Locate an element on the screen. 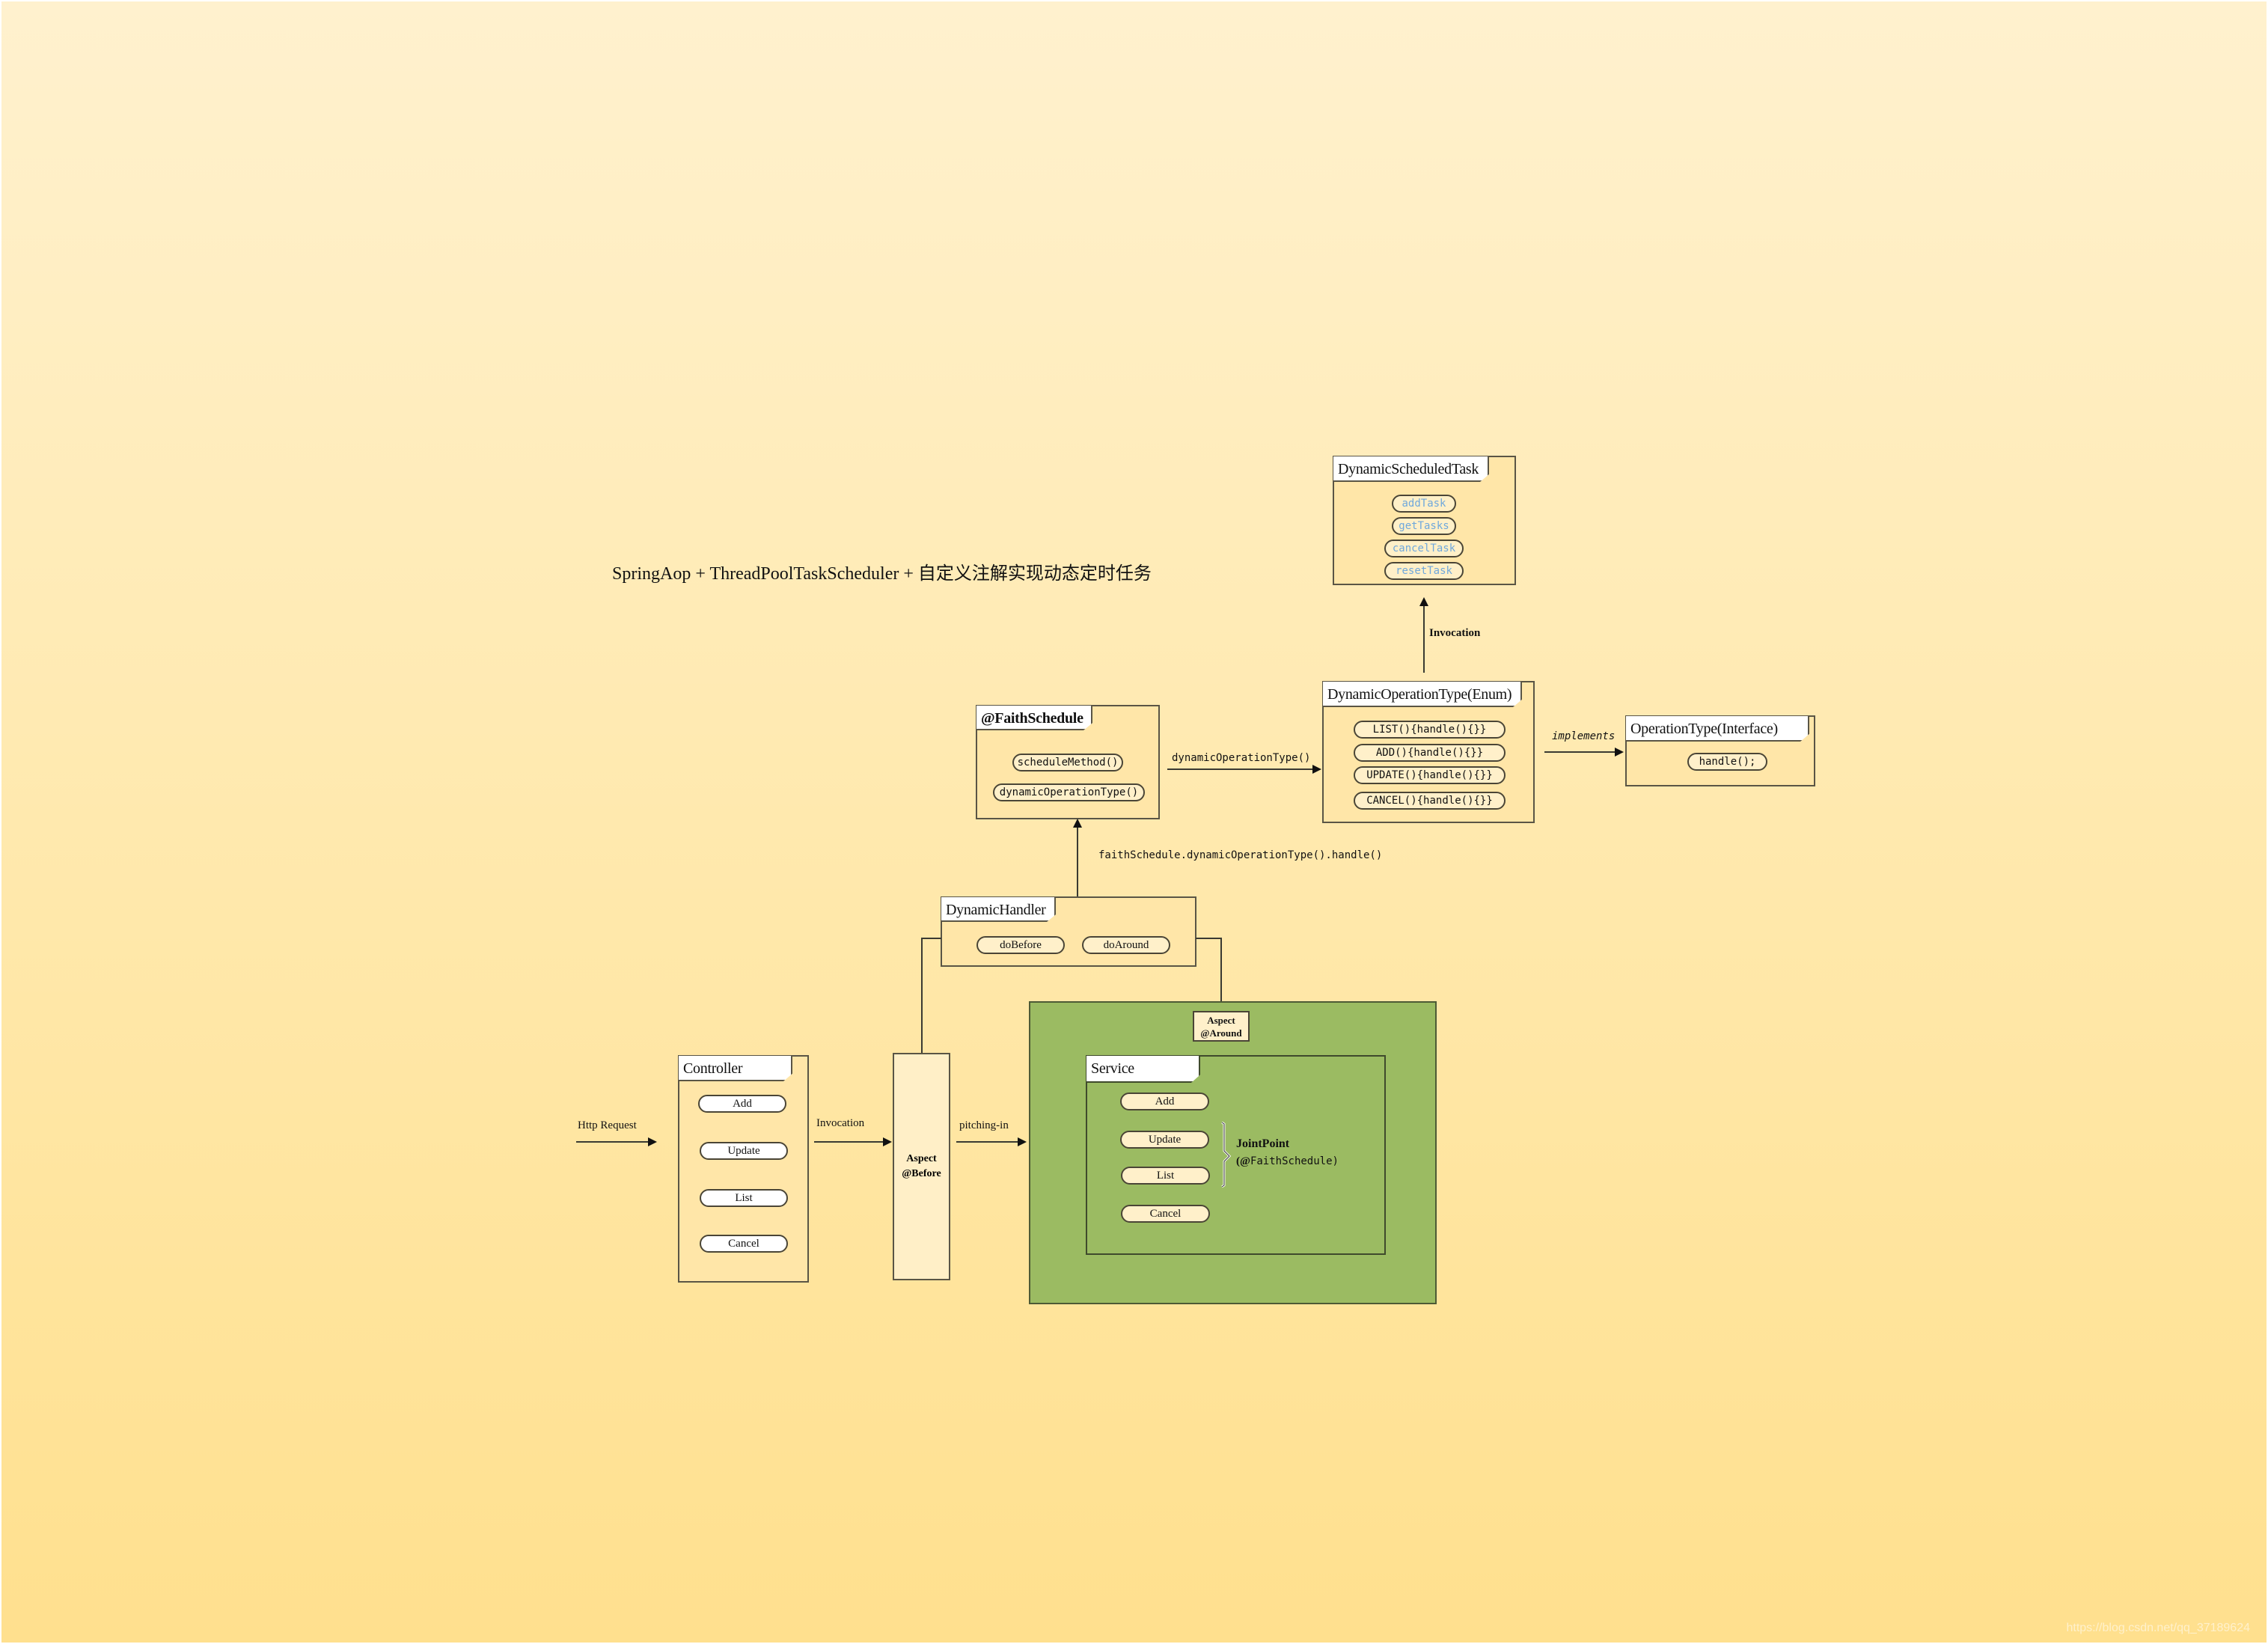 This screenshot has width=2268, height=1644. enum-cancel: CANCEL(){handle(){}} is located at coordinates (1430, 801).